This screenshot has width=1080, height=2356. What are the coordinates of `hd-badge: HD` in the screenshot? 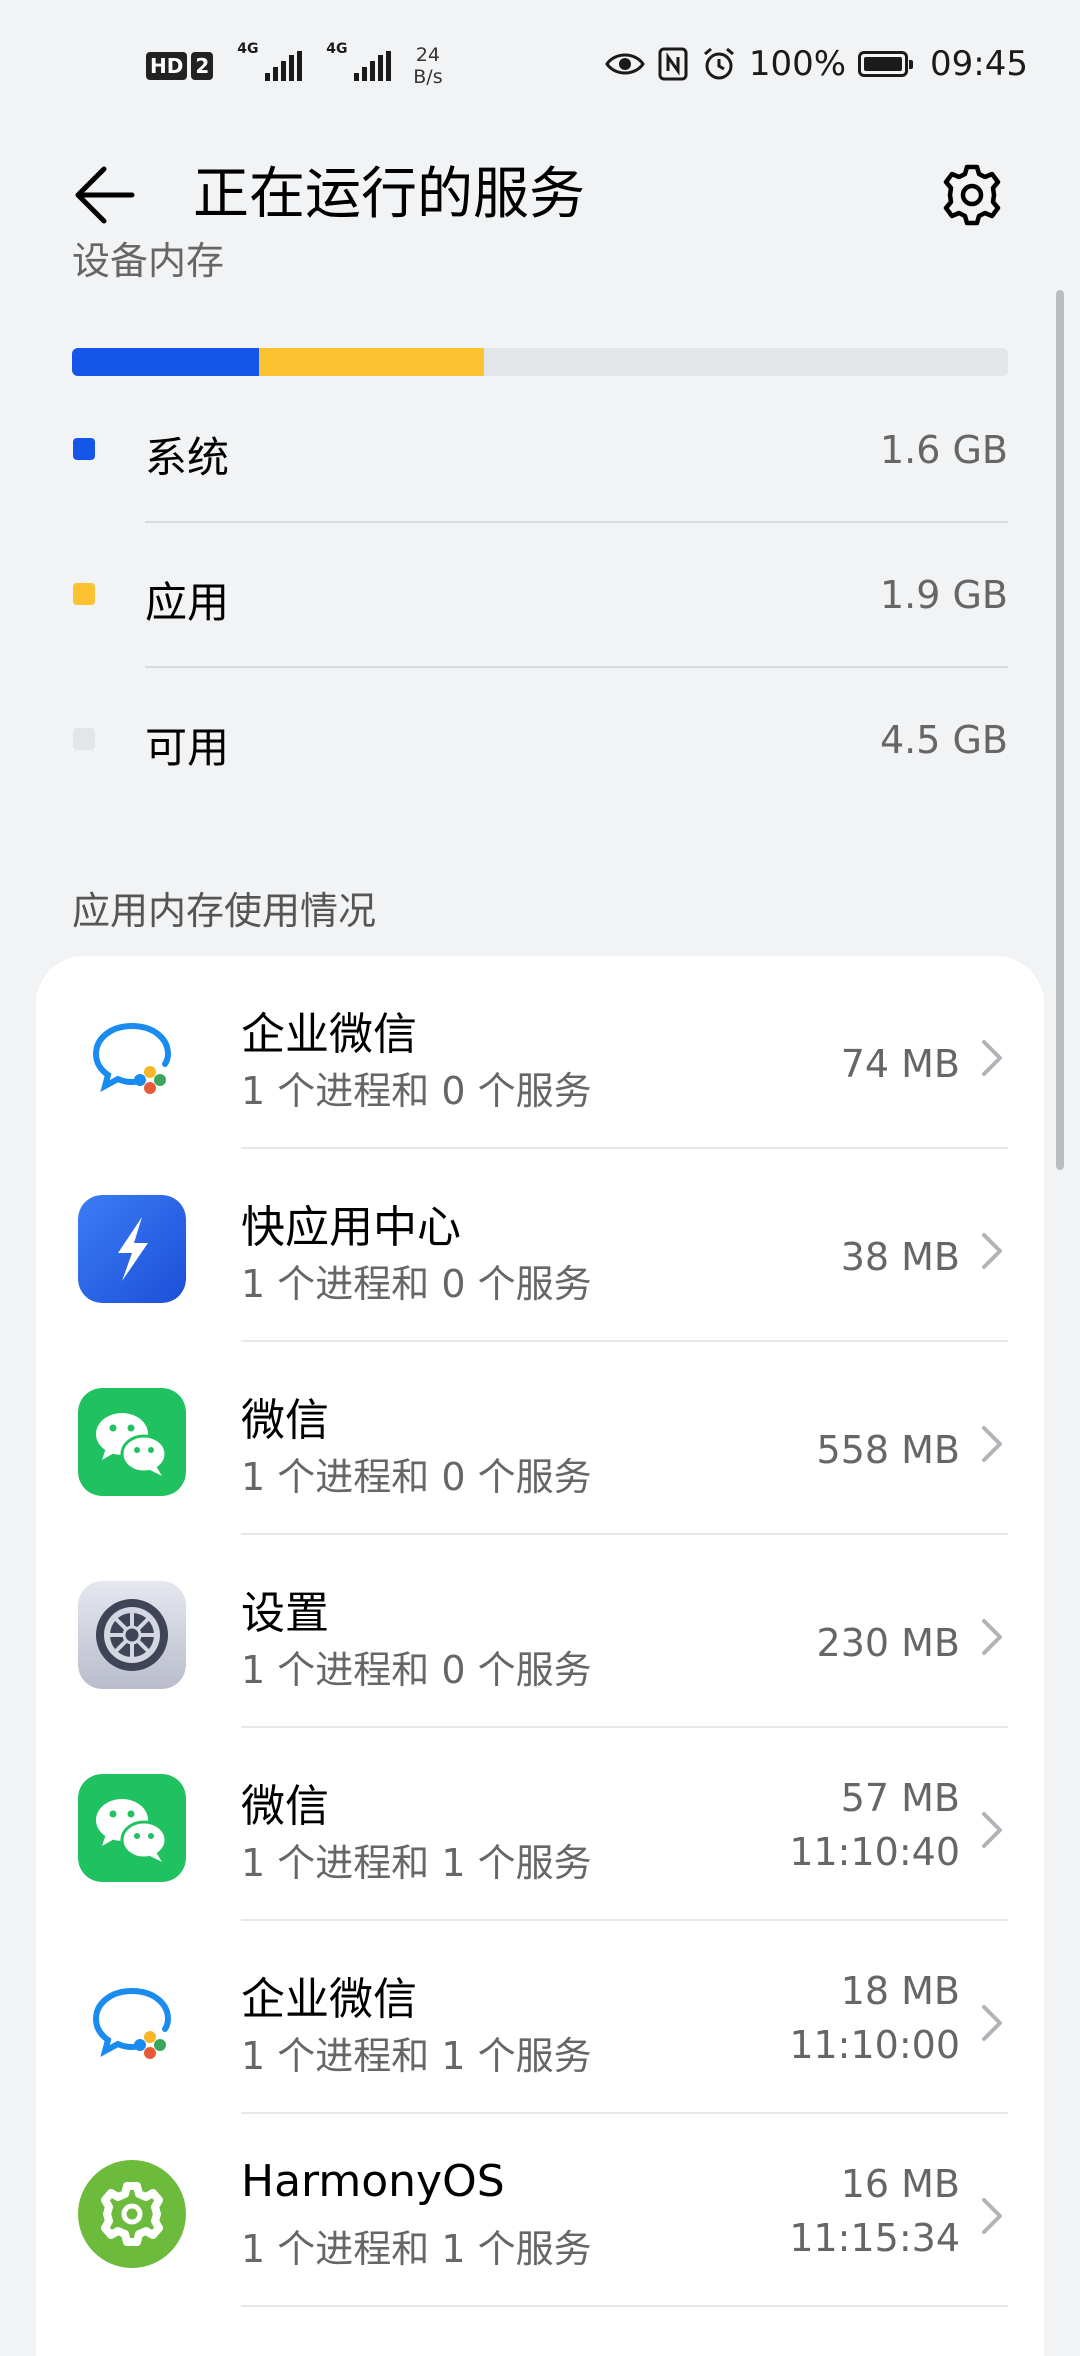 It's located at (167, 66).